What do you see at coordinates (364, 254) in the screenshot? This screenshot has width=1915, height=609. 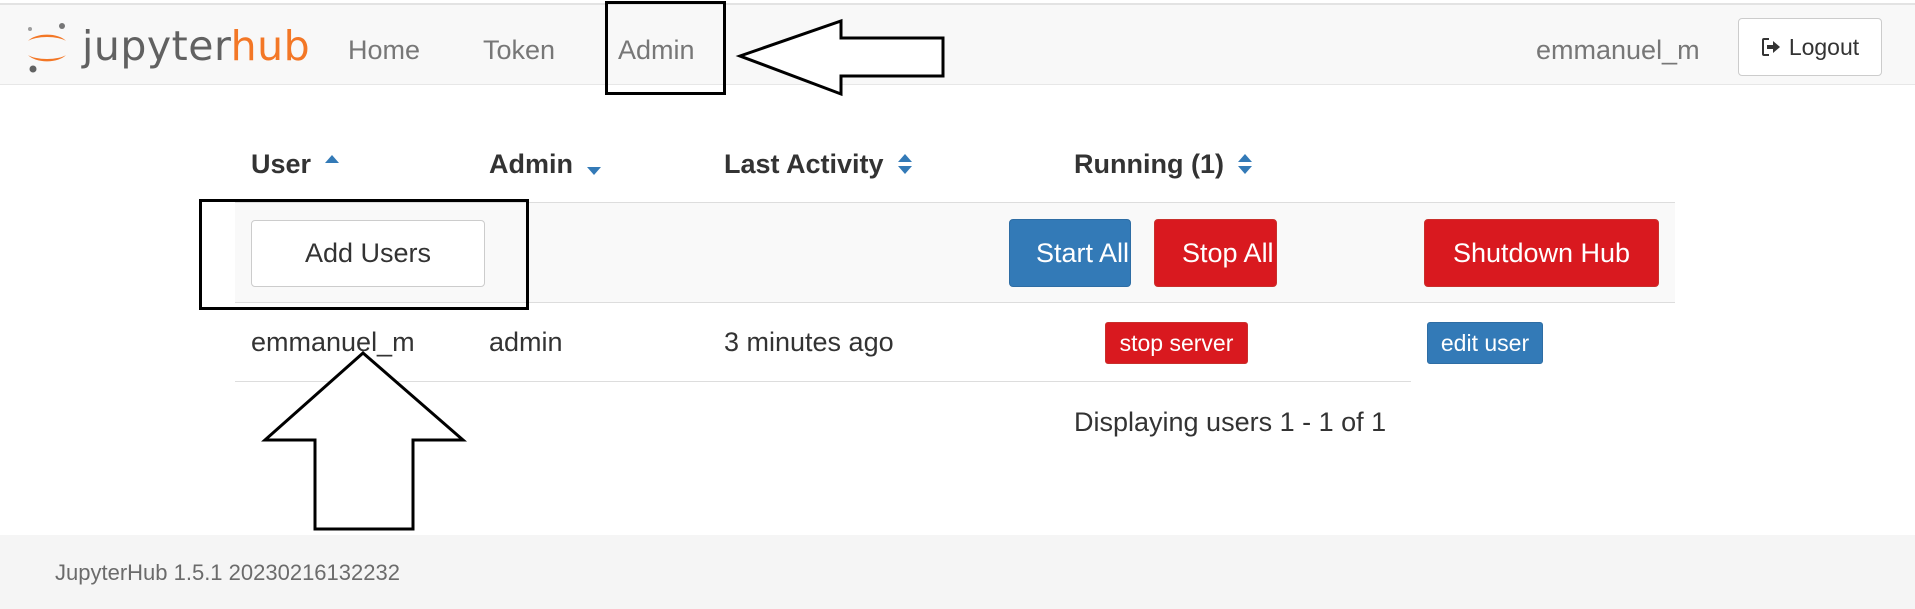 I see `annotation-box-add-users` at bounding box center [364, 254].